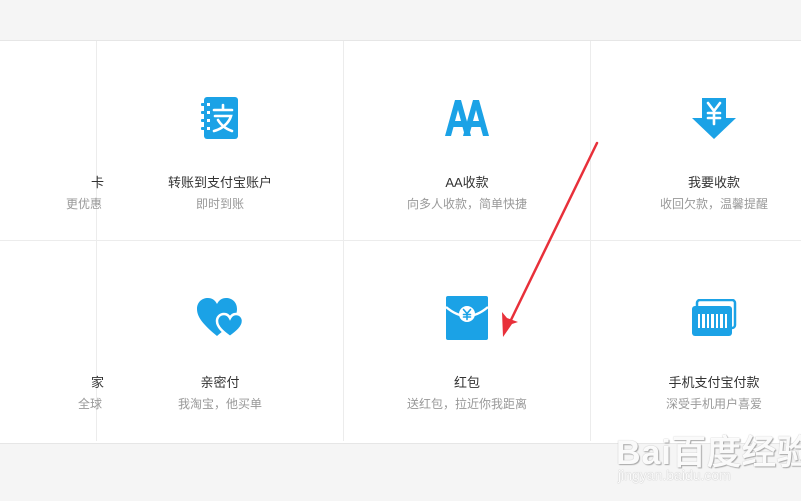 The width and height of the screenshot is (801, 501). What do you see at coordinates (714, 382) in the screenshot?
I see `tile-title: 手机支付宝付款` at bounding box center [714, 382].